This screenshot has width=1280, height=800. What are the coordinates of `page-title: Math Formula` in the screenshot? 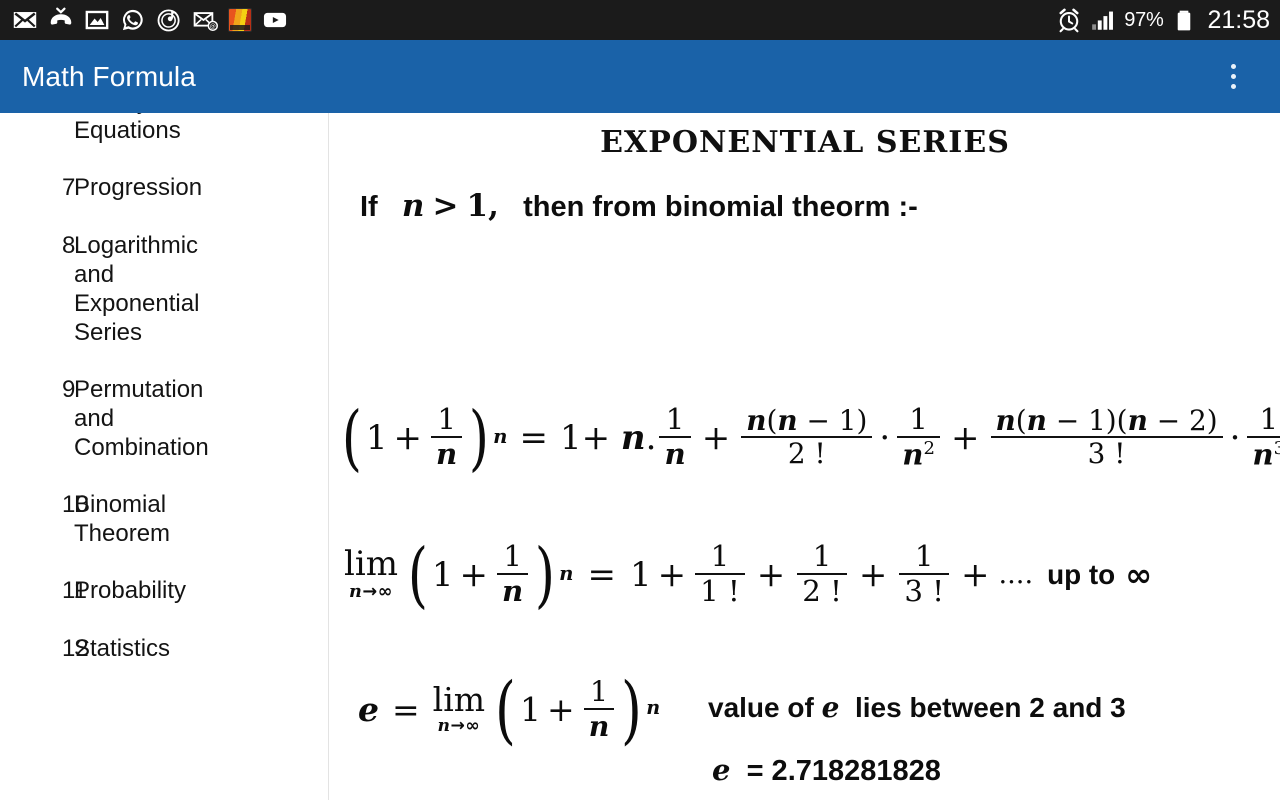 It's located at (109, 76).